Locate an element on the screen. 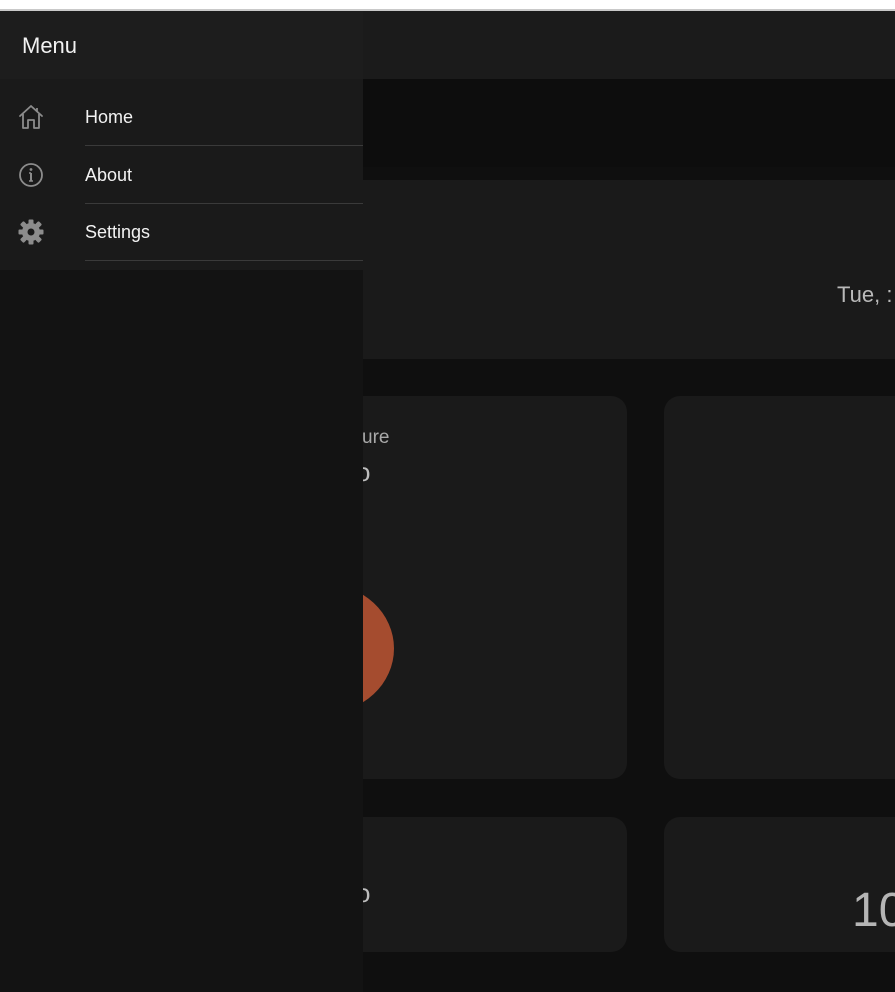  info-icon is located at coordinates (31, 175).